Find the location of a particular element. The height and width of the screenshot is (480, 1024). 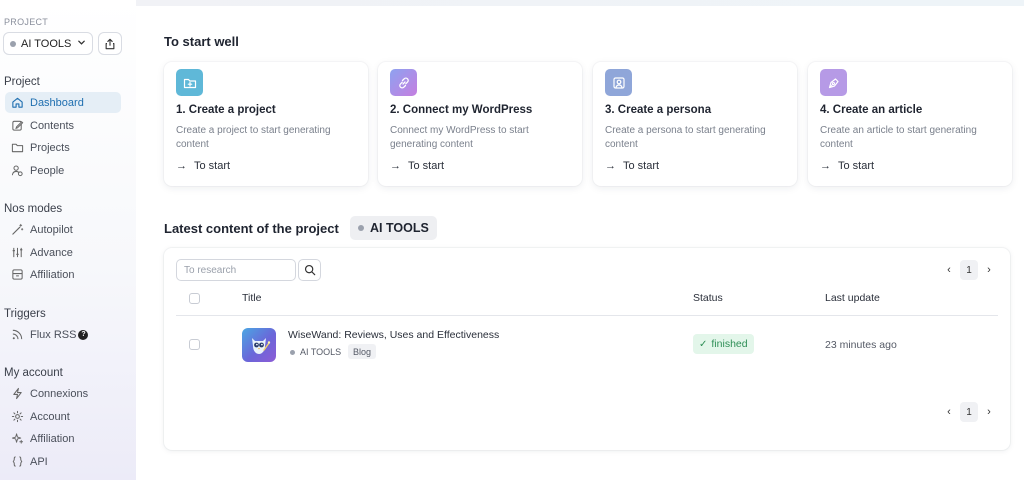

row-checkbox is located at coordinates (194, 344).